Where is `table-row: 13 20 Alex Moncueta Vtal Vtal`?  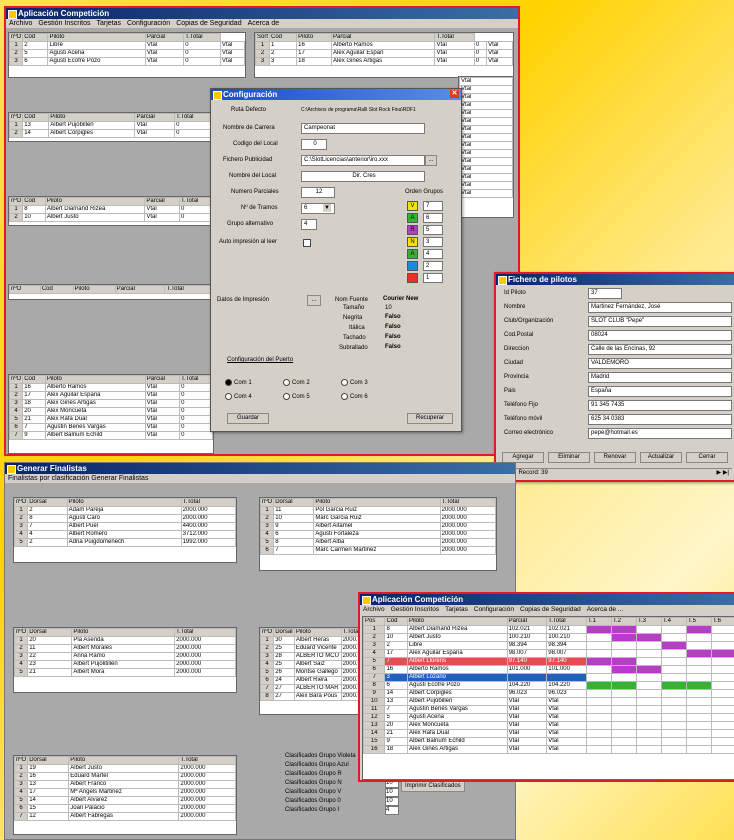 table-row: 13 20 Alex Moncueta Vtal Vtal is located at coordinates (548, 725).